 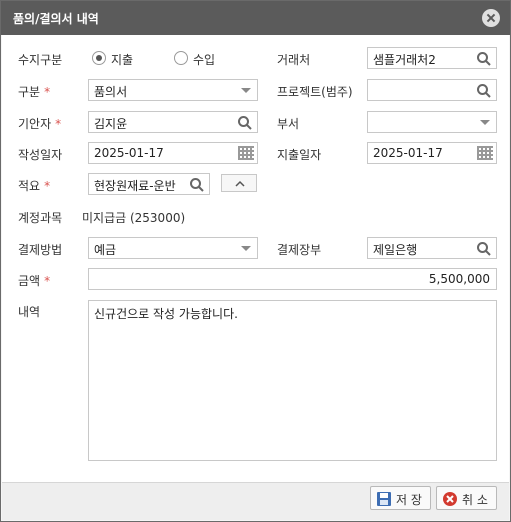 What do you see at coordinates (122, 60) in the screenshot?
I see `radio-expense-label: 지출` at bounding box center [122, 60].